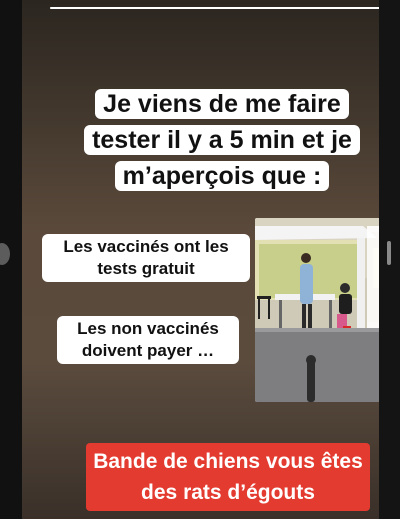  I want to click on story-progress-bar, so click(214, 8).